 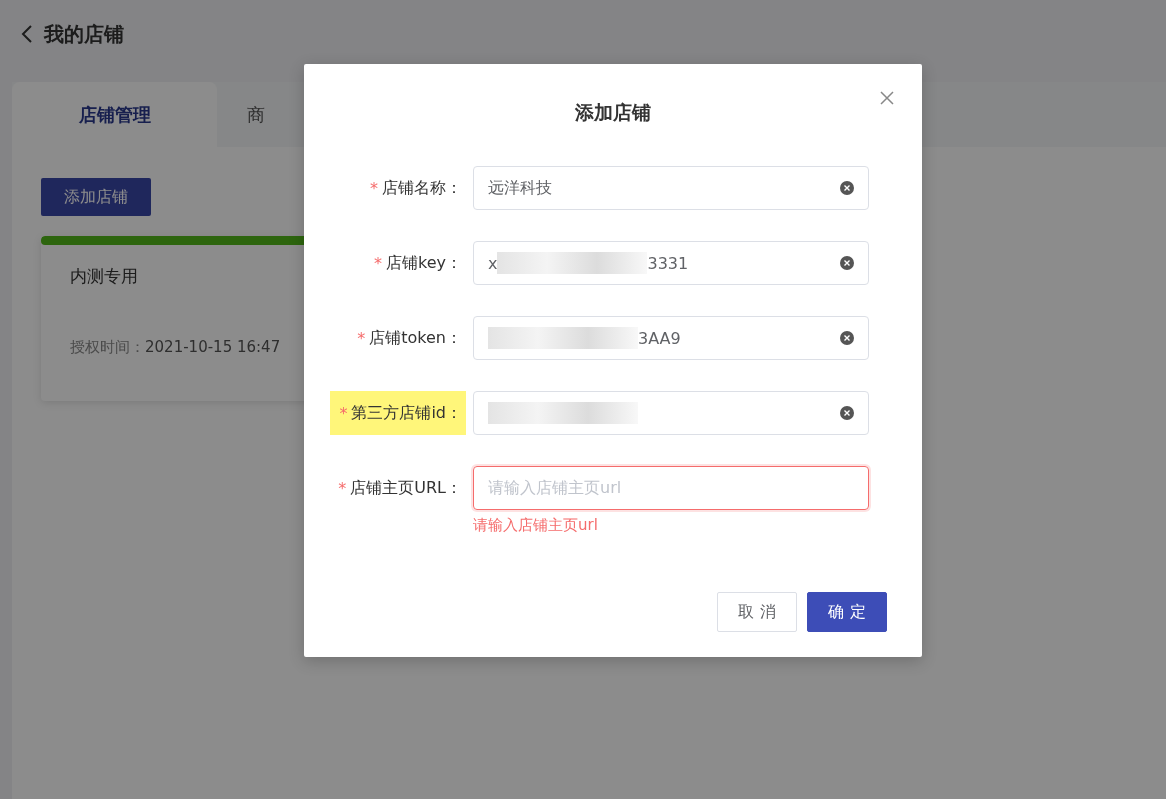 I want to click on field-value: 3AA9, so click(x=659, y=338).